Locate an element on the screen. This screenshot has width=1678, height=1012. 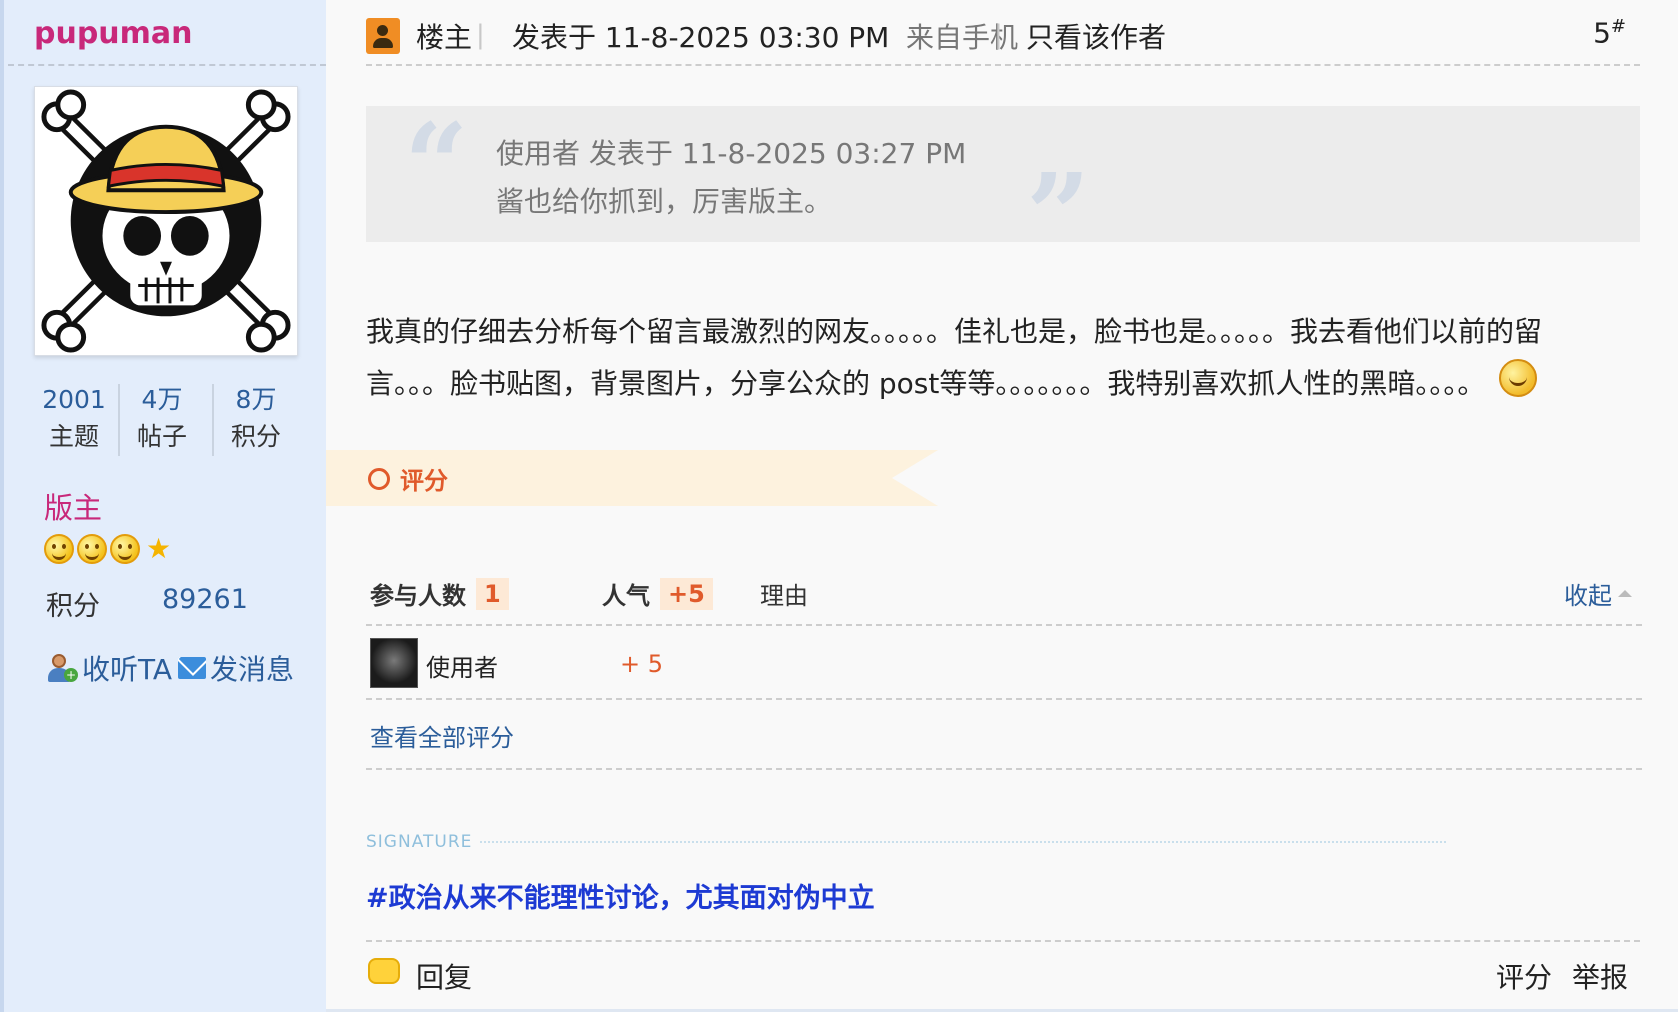
reply-button: 回复 is located at coordinates (444, 976).